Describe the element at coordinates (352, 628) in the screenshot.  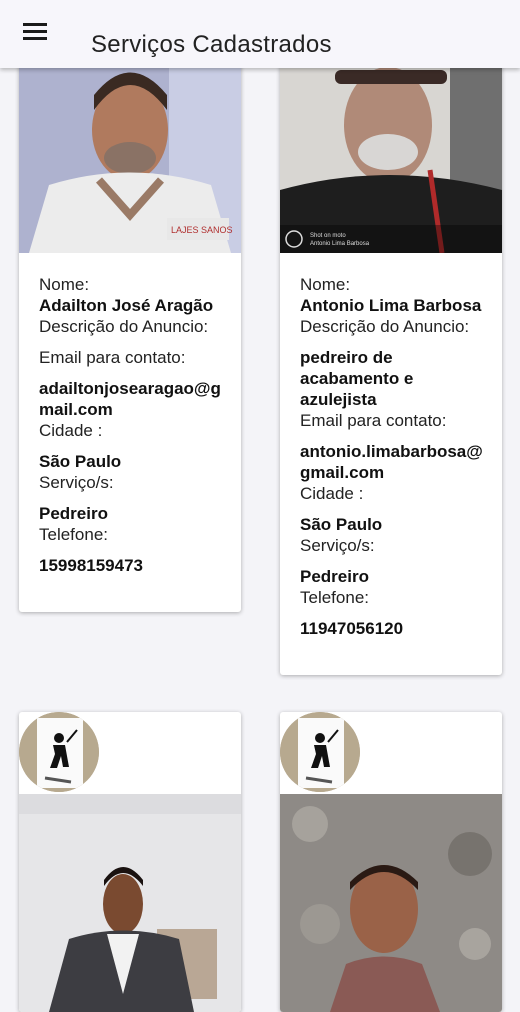
I see `phone-value: 11947056120` at that location.